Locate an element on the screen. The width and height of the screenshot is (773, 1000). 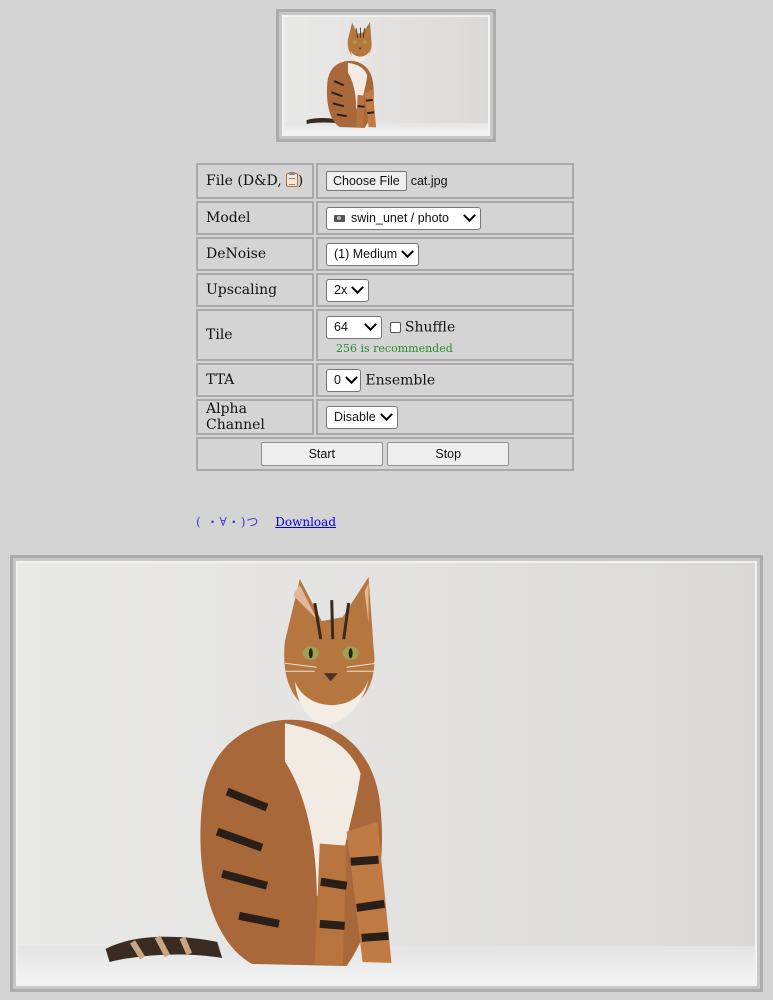
buttons-cell: Start Stop is located at coordinates (385, 454).